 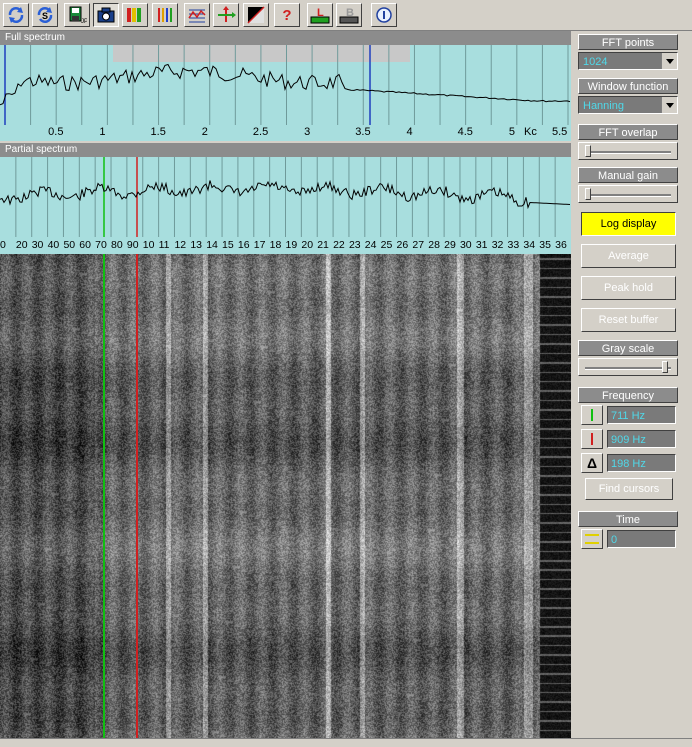 I want to click on save-button: JP, so click(x=77, y=15).